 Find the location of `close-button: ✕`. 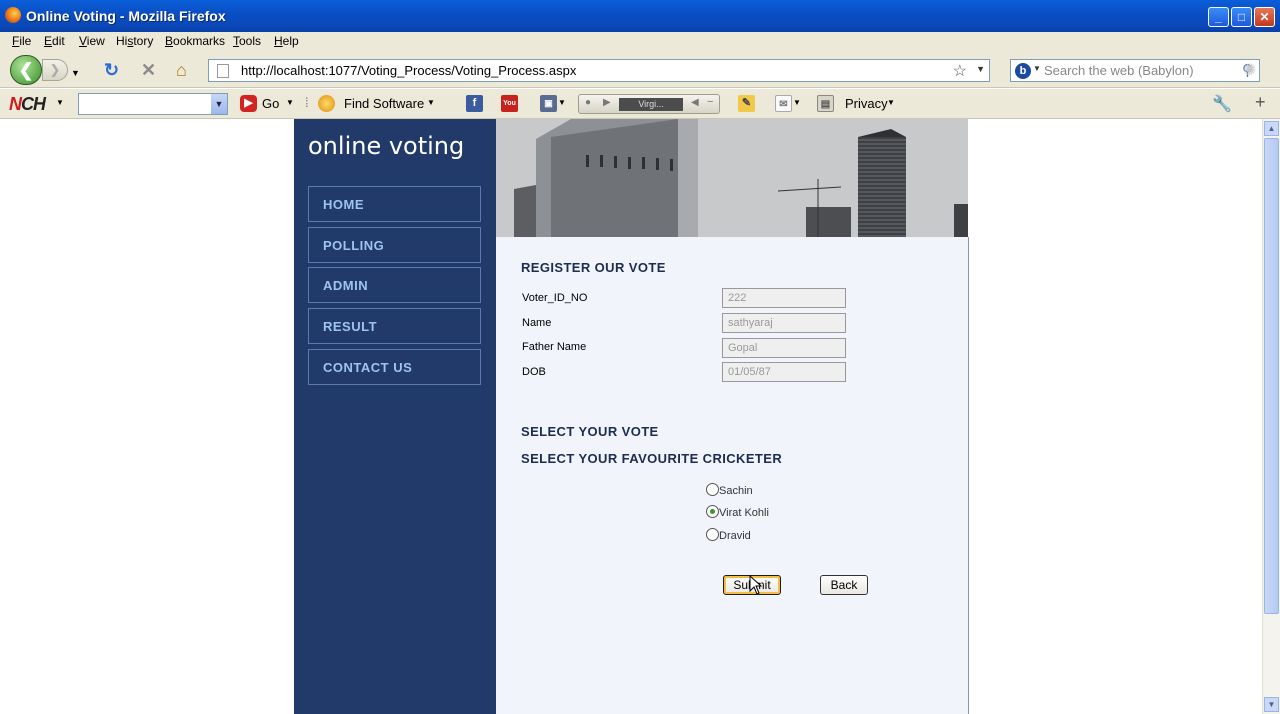

close-button: ✕ is located at coordinates (1264, 17).